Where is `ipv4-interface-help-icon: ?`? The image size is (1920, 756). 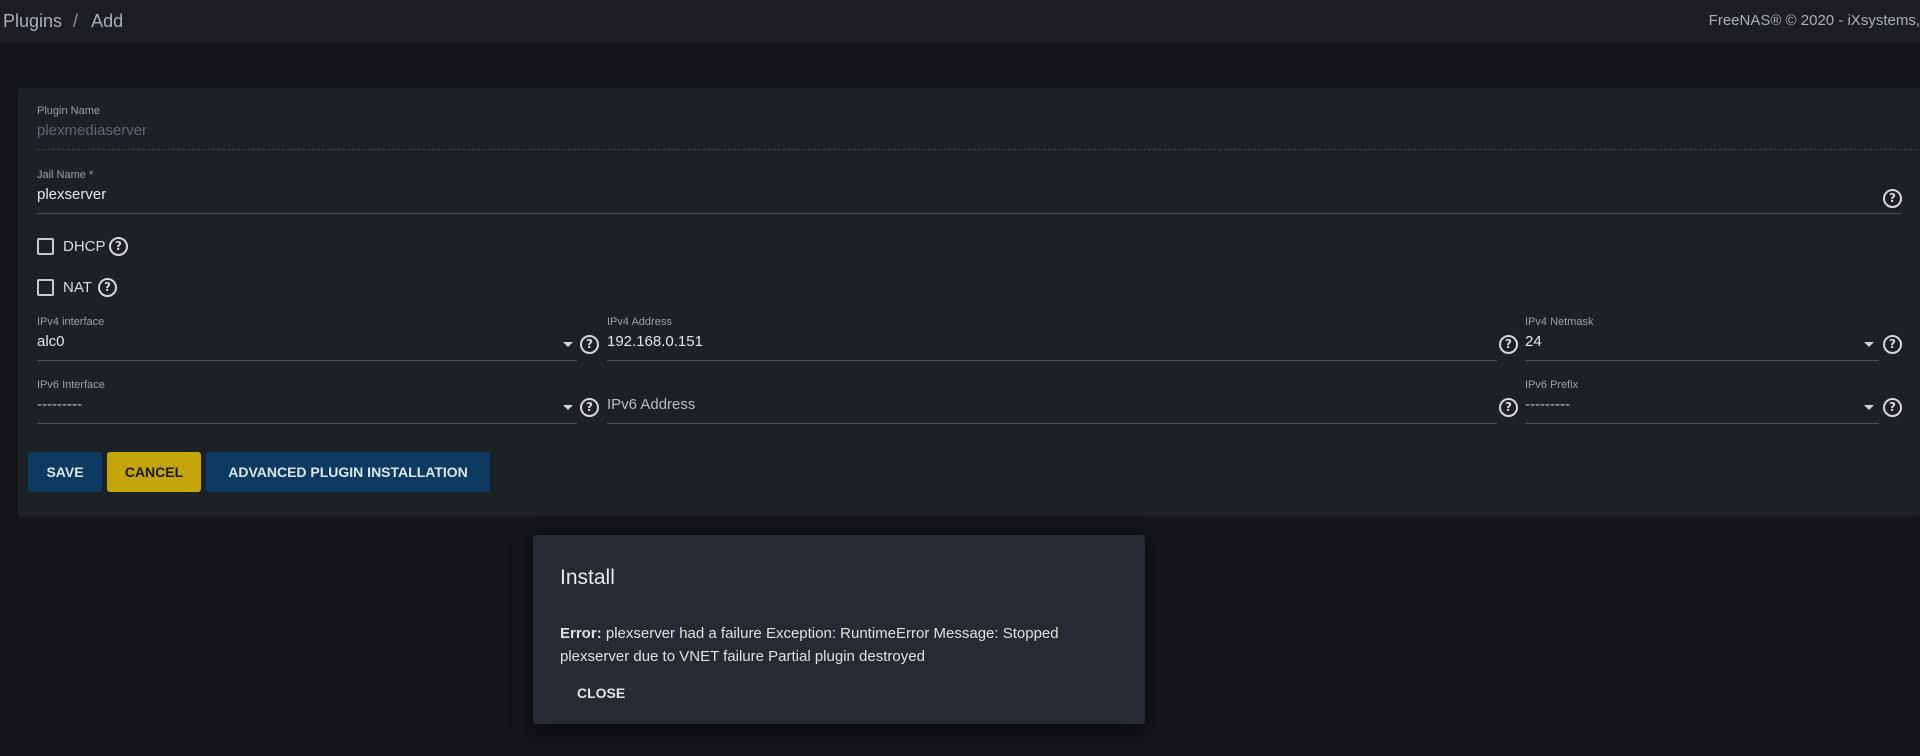
ipv4-interface-help-icon: ? is located at coordinates (589, 344).